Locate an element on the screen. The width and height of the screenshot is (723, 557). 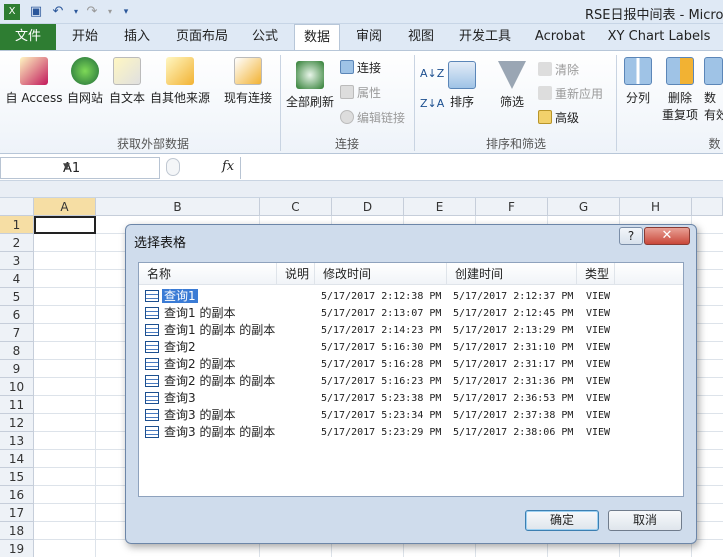
tab-file: 文件 is located at coordinates (28, 37).